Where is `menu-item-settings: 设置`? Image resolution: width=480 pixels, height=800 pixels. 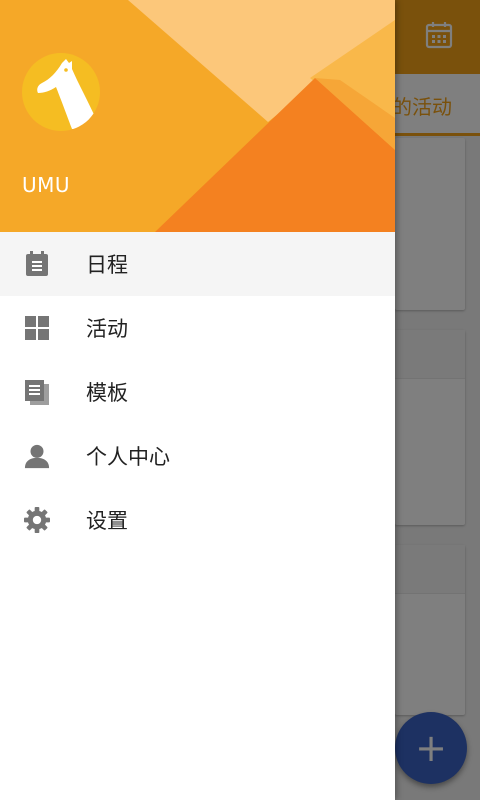 menu-item-settings: 设置 is located at coordinates (197, 520).